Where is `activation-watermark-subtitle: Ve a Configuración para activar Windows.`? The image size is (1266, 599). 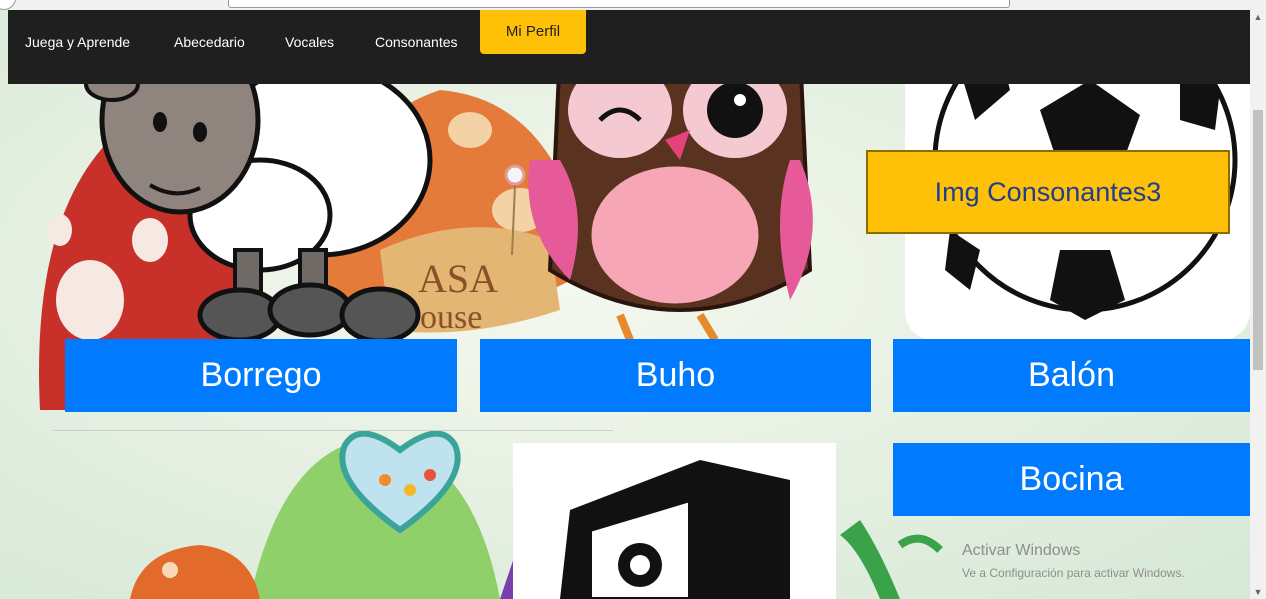 activation-watermark-subtitle: Ve a Configuración para activar Windows. is located at coordinates (1073, 573).